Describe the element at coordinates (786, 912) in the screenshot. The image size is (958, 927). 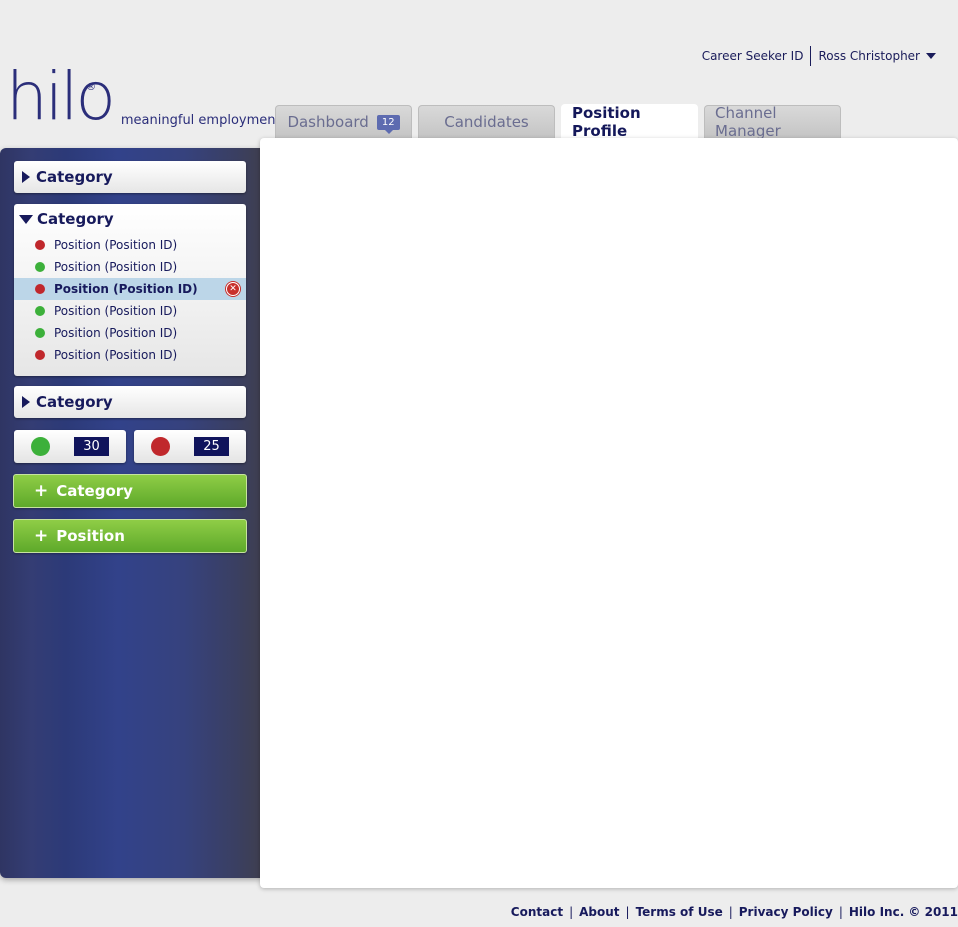
I see `footer-link-privacy: Privacy Policy` at that location.